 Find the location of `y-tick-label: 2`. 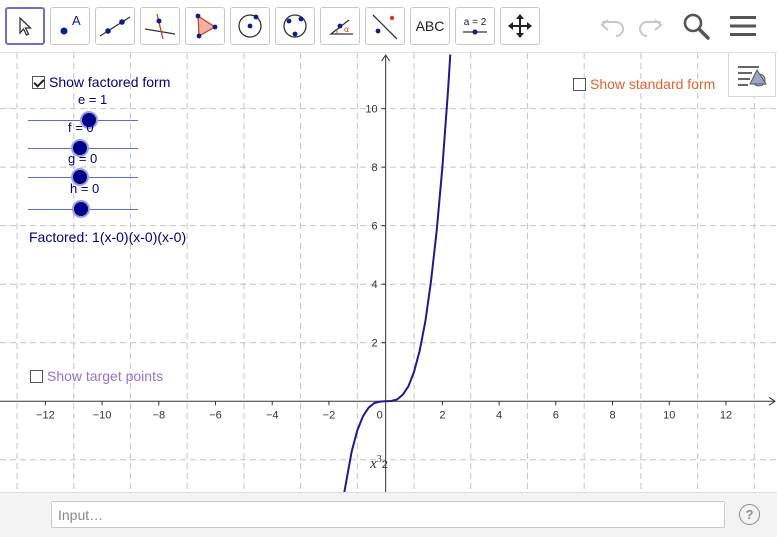

y-tick-label: 2 is located at coordinates (375, 344).